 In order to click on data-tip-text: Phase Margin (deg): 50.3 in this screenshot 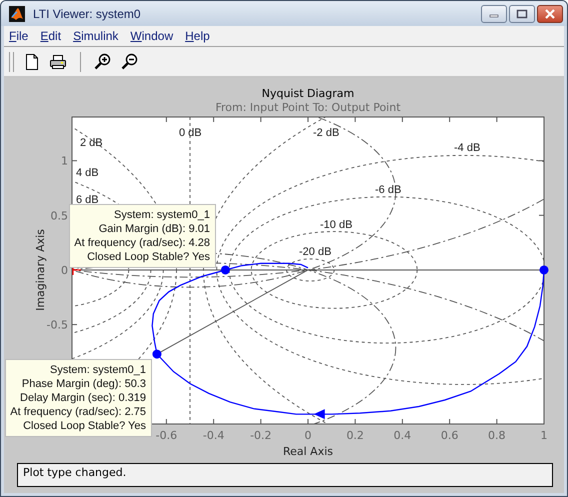, I will do `click(83, 384)`.